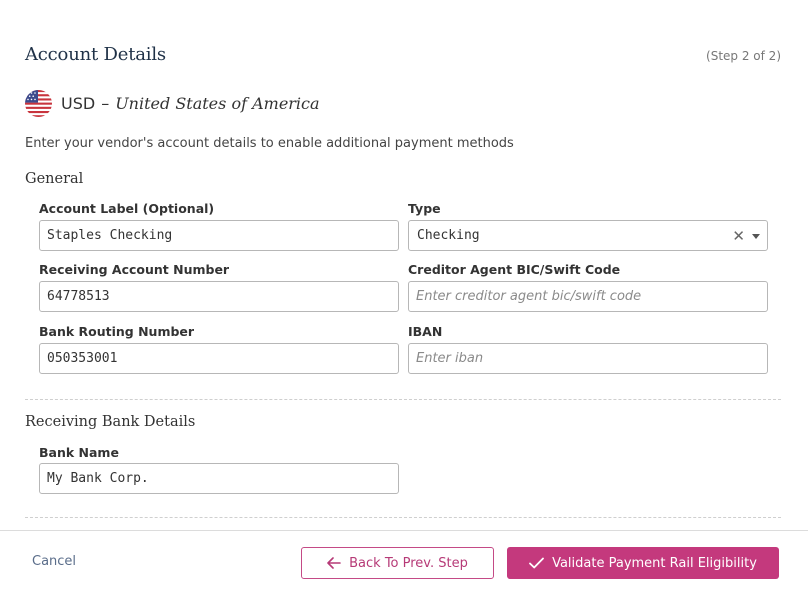  Describe the element at coordinates (79, 452) in the screenshot. I see `bank-name-label: Bank Name` at that location.